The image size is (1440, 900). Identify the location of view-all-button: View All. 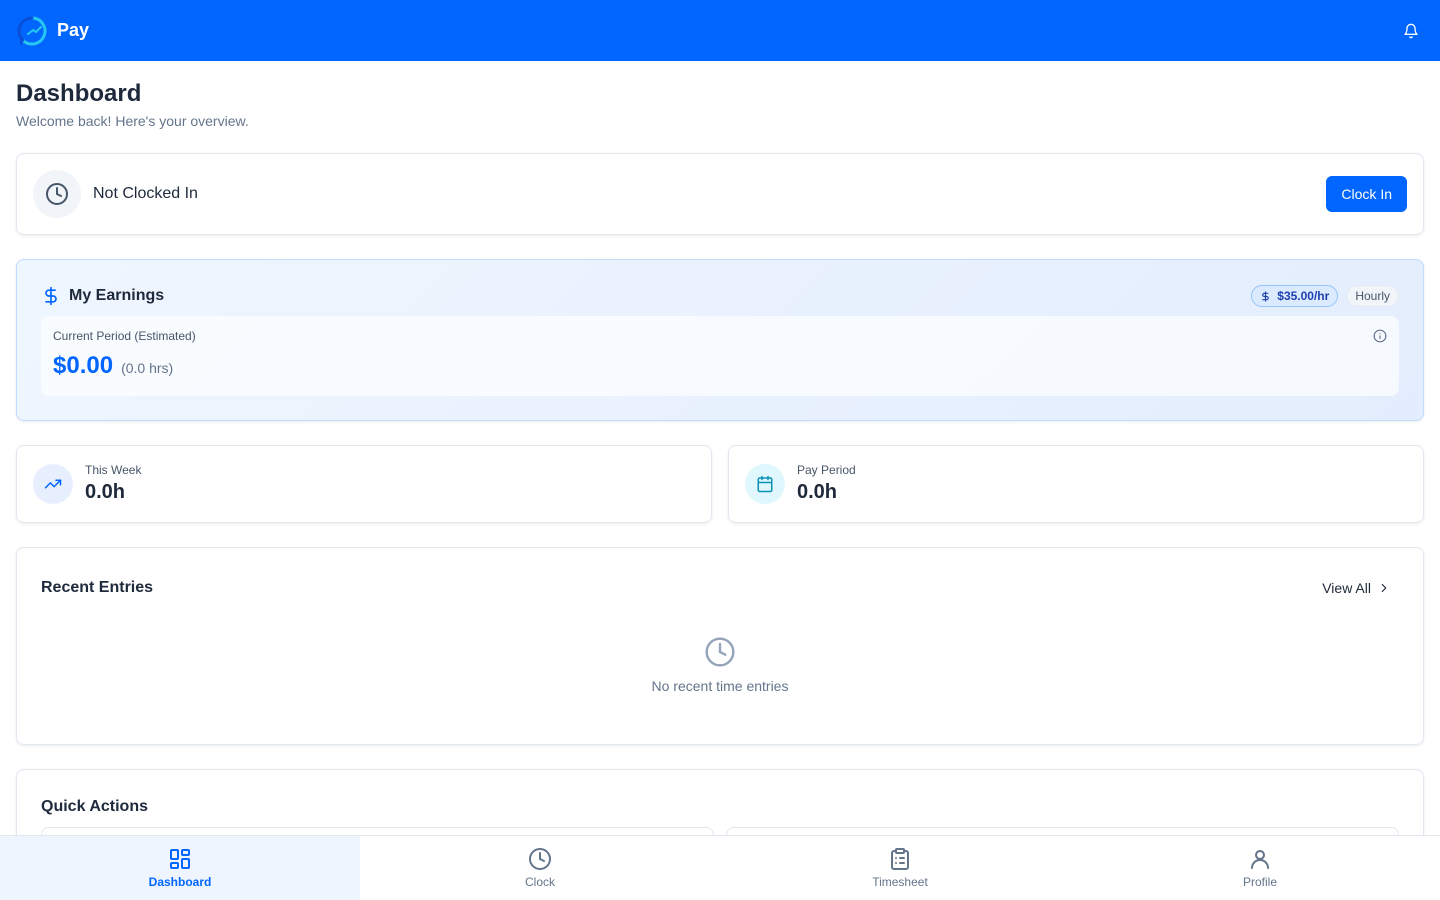
(1356, 588).